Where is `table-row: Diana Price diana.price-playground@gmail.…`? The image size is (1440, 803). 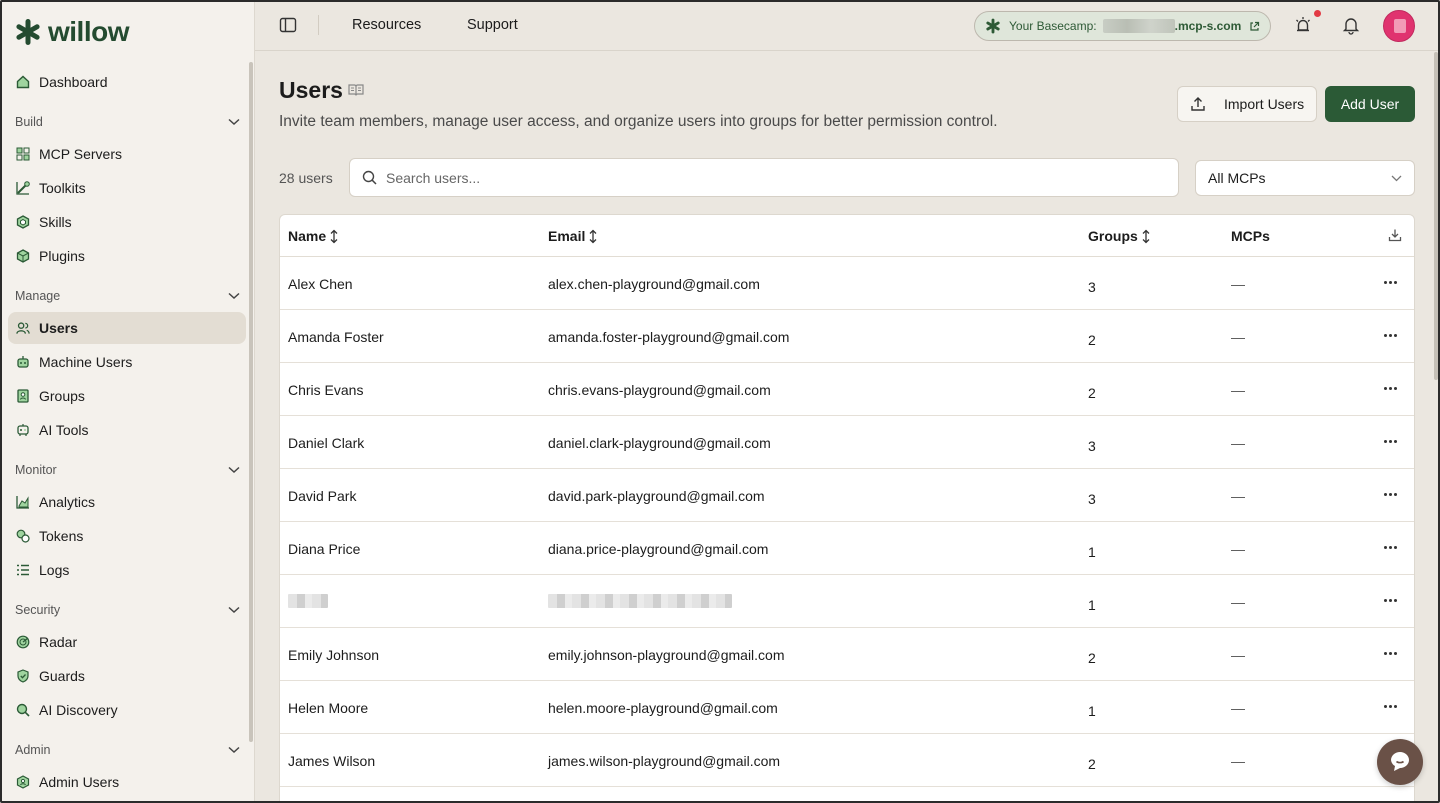
table-row: Diana Price diana.price-playground@gmail.… is located at coordinates (847, 548).